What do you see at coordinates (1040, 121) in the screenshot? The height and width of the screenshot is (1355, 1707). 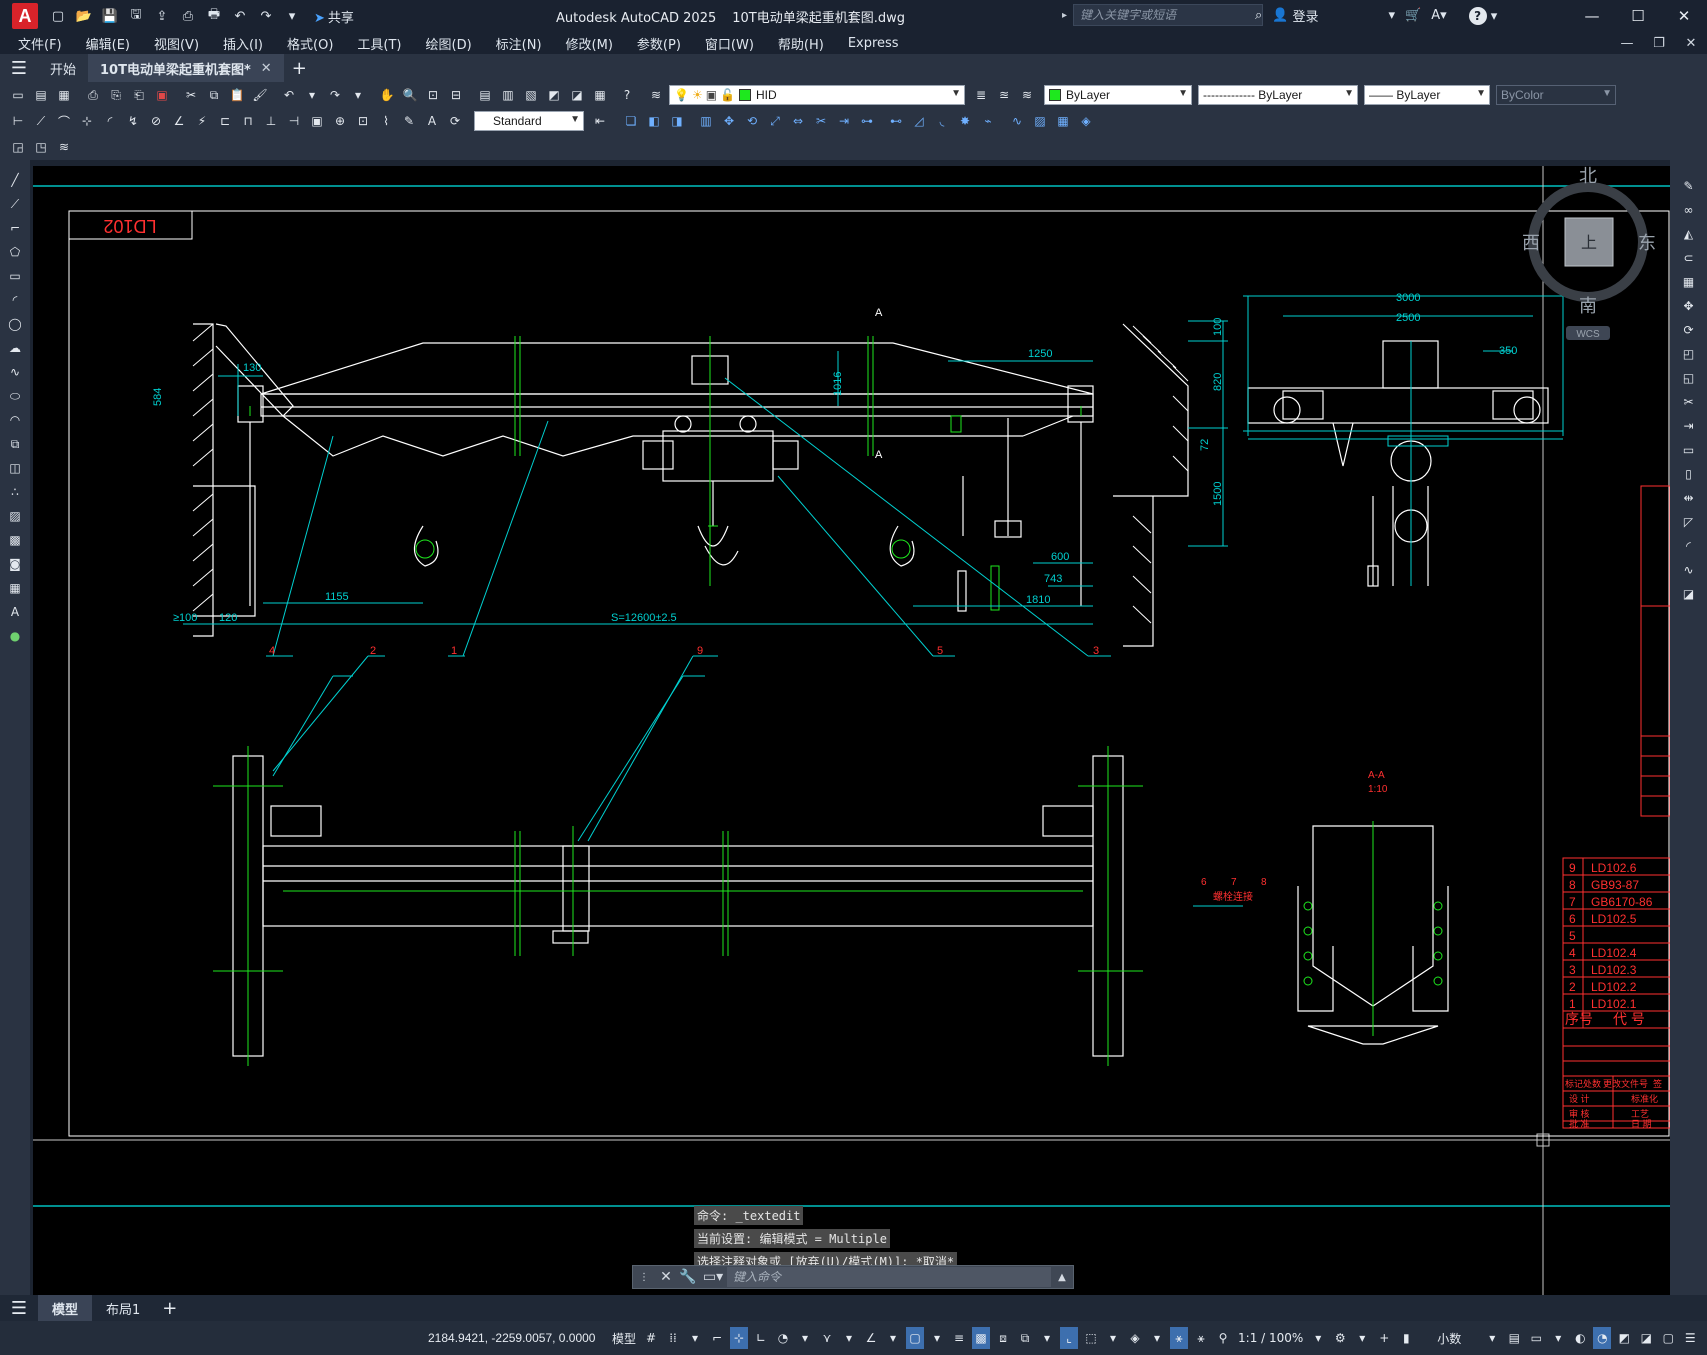 I see `edit-hatch-icon: ▨` at bounding box center [1040, 121].